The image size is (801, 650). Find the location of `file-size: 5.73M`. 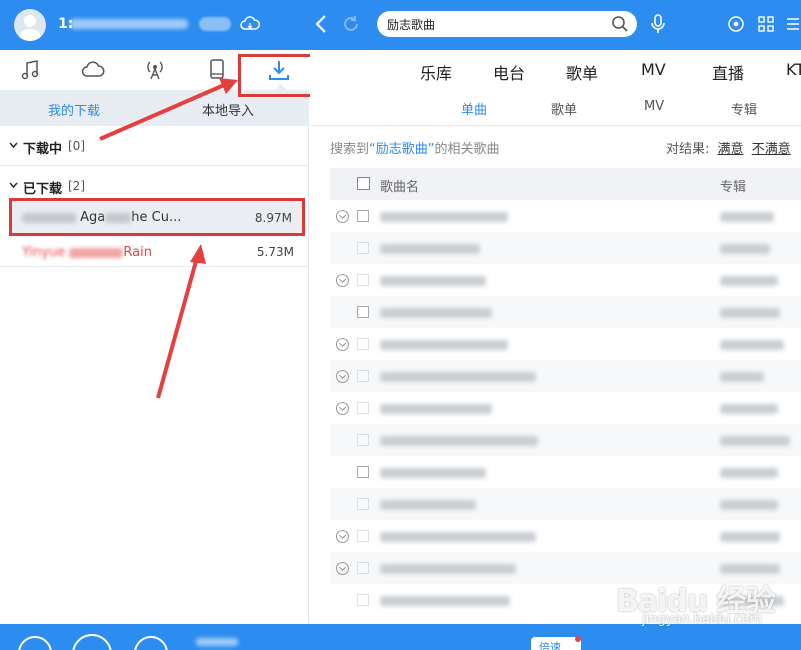

file-size: 5.73M is located at coordinates (275, 252).